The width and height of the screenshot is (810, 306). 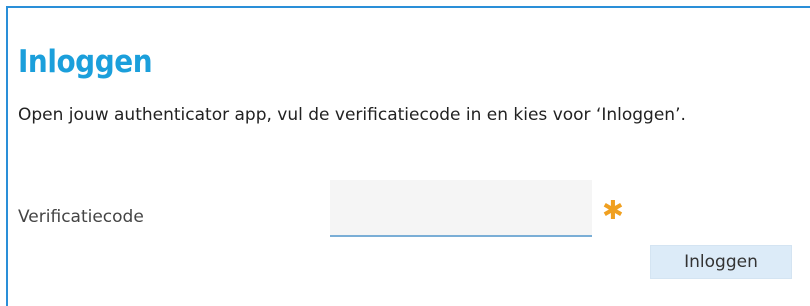 I want to click on required-asterisk-icon: ✱, so click(x=613, y=211).